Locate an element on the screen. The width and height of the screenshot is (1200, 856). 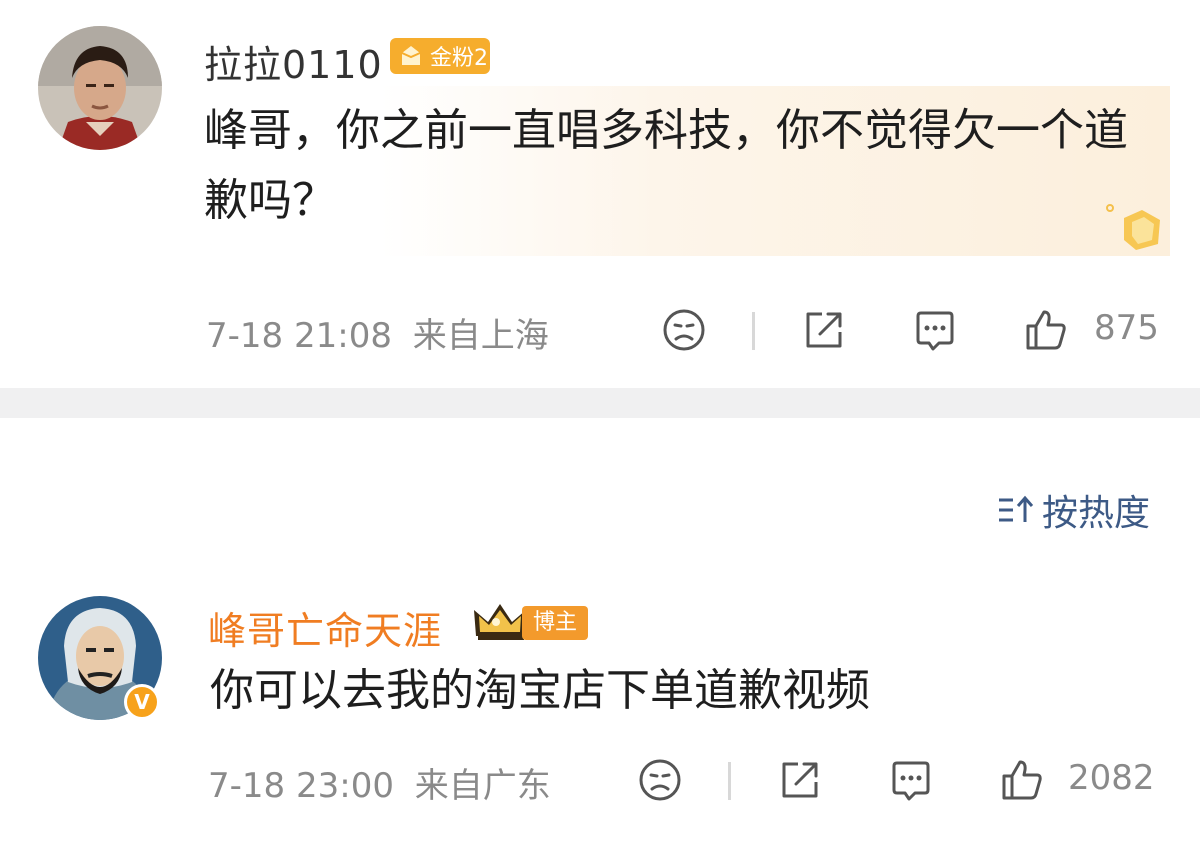
like-count: 2082 is located at coordinates (1111, 778).